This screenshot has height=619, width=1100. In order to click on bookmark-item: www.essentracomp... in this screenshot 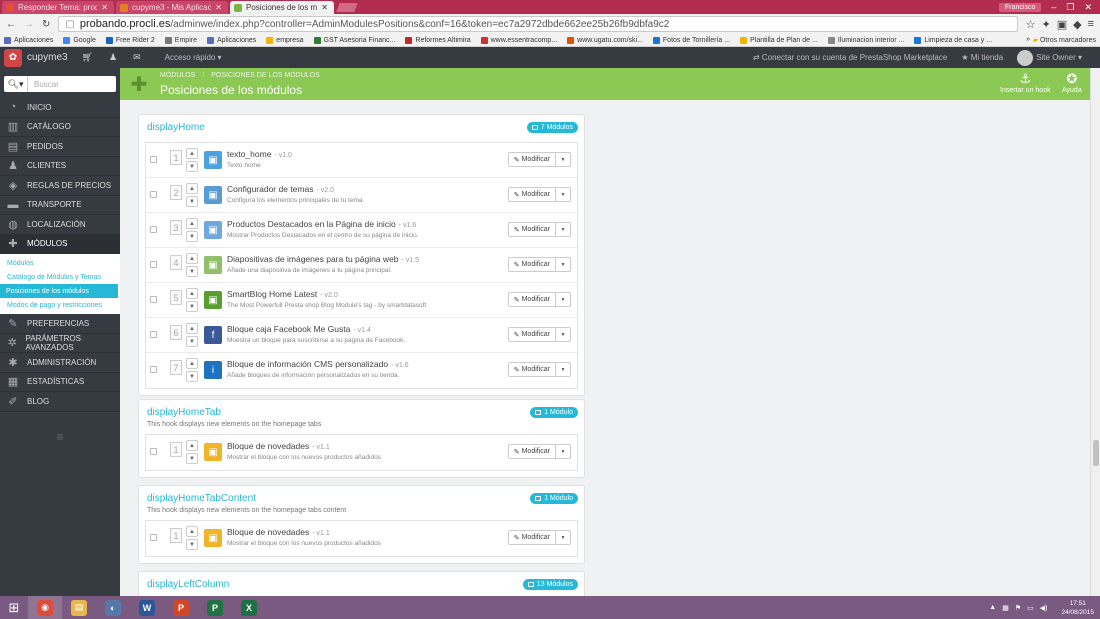, I will do `click(518, 40)`.